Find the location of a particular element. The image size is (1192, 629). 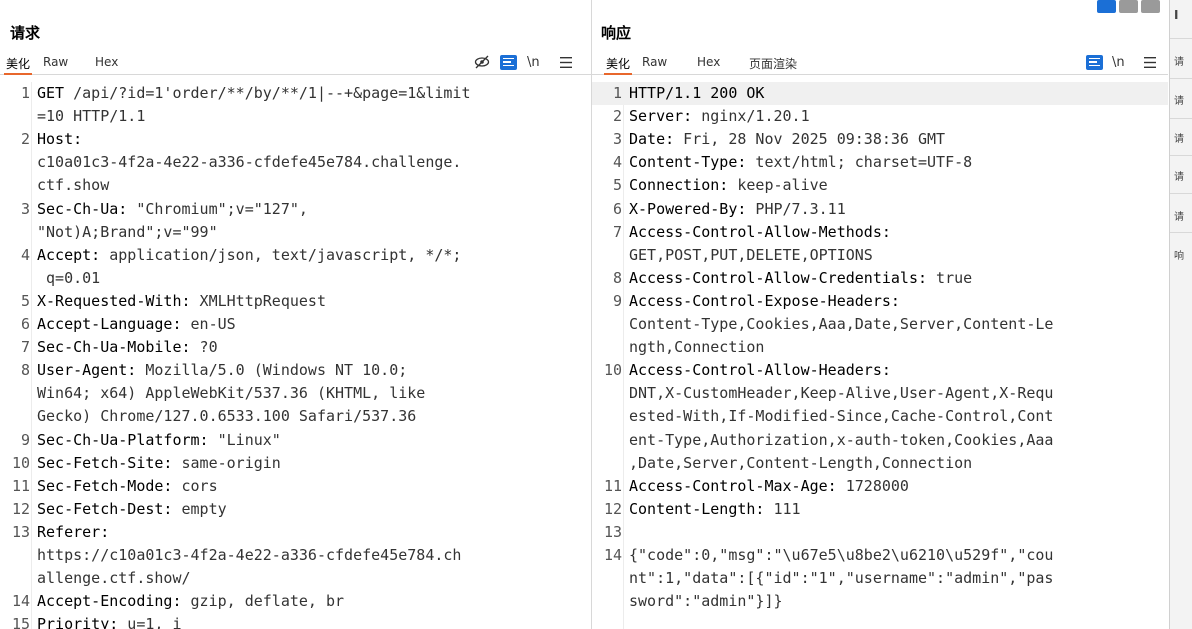

editor-line: 9 Sec-Ch-Ua-Platform: "Linux" is located at coordinates (295, 440).